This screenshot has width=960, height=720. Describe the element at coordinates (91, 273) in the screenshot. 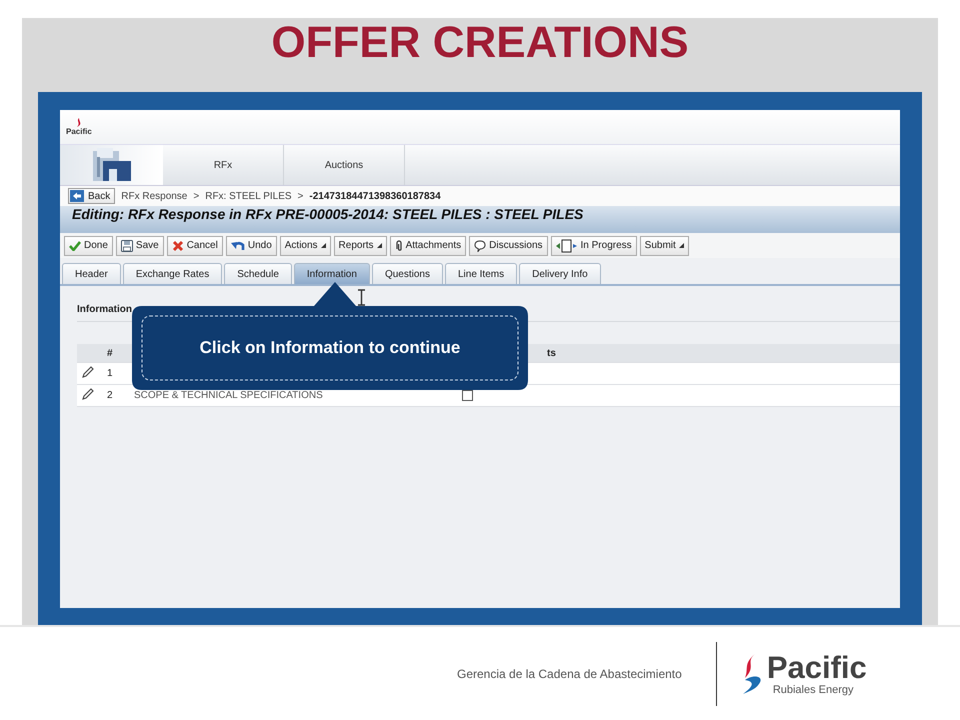

I see `tab: Header` at that location.